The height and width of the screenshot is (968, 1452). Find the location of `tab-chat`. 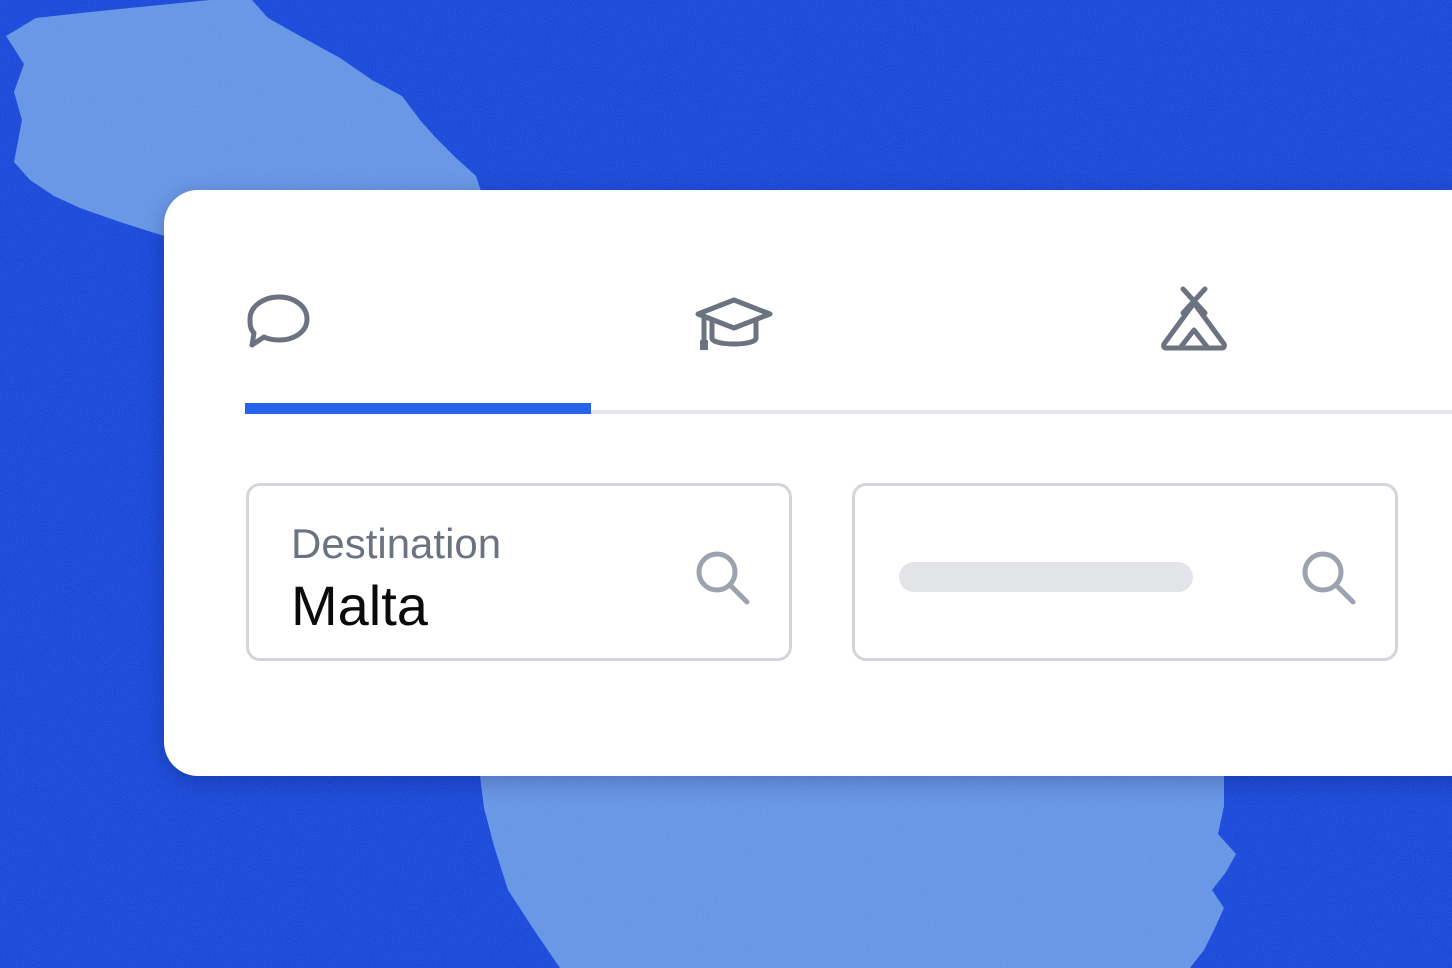

tab-chat is located at coordinates (417, 303).